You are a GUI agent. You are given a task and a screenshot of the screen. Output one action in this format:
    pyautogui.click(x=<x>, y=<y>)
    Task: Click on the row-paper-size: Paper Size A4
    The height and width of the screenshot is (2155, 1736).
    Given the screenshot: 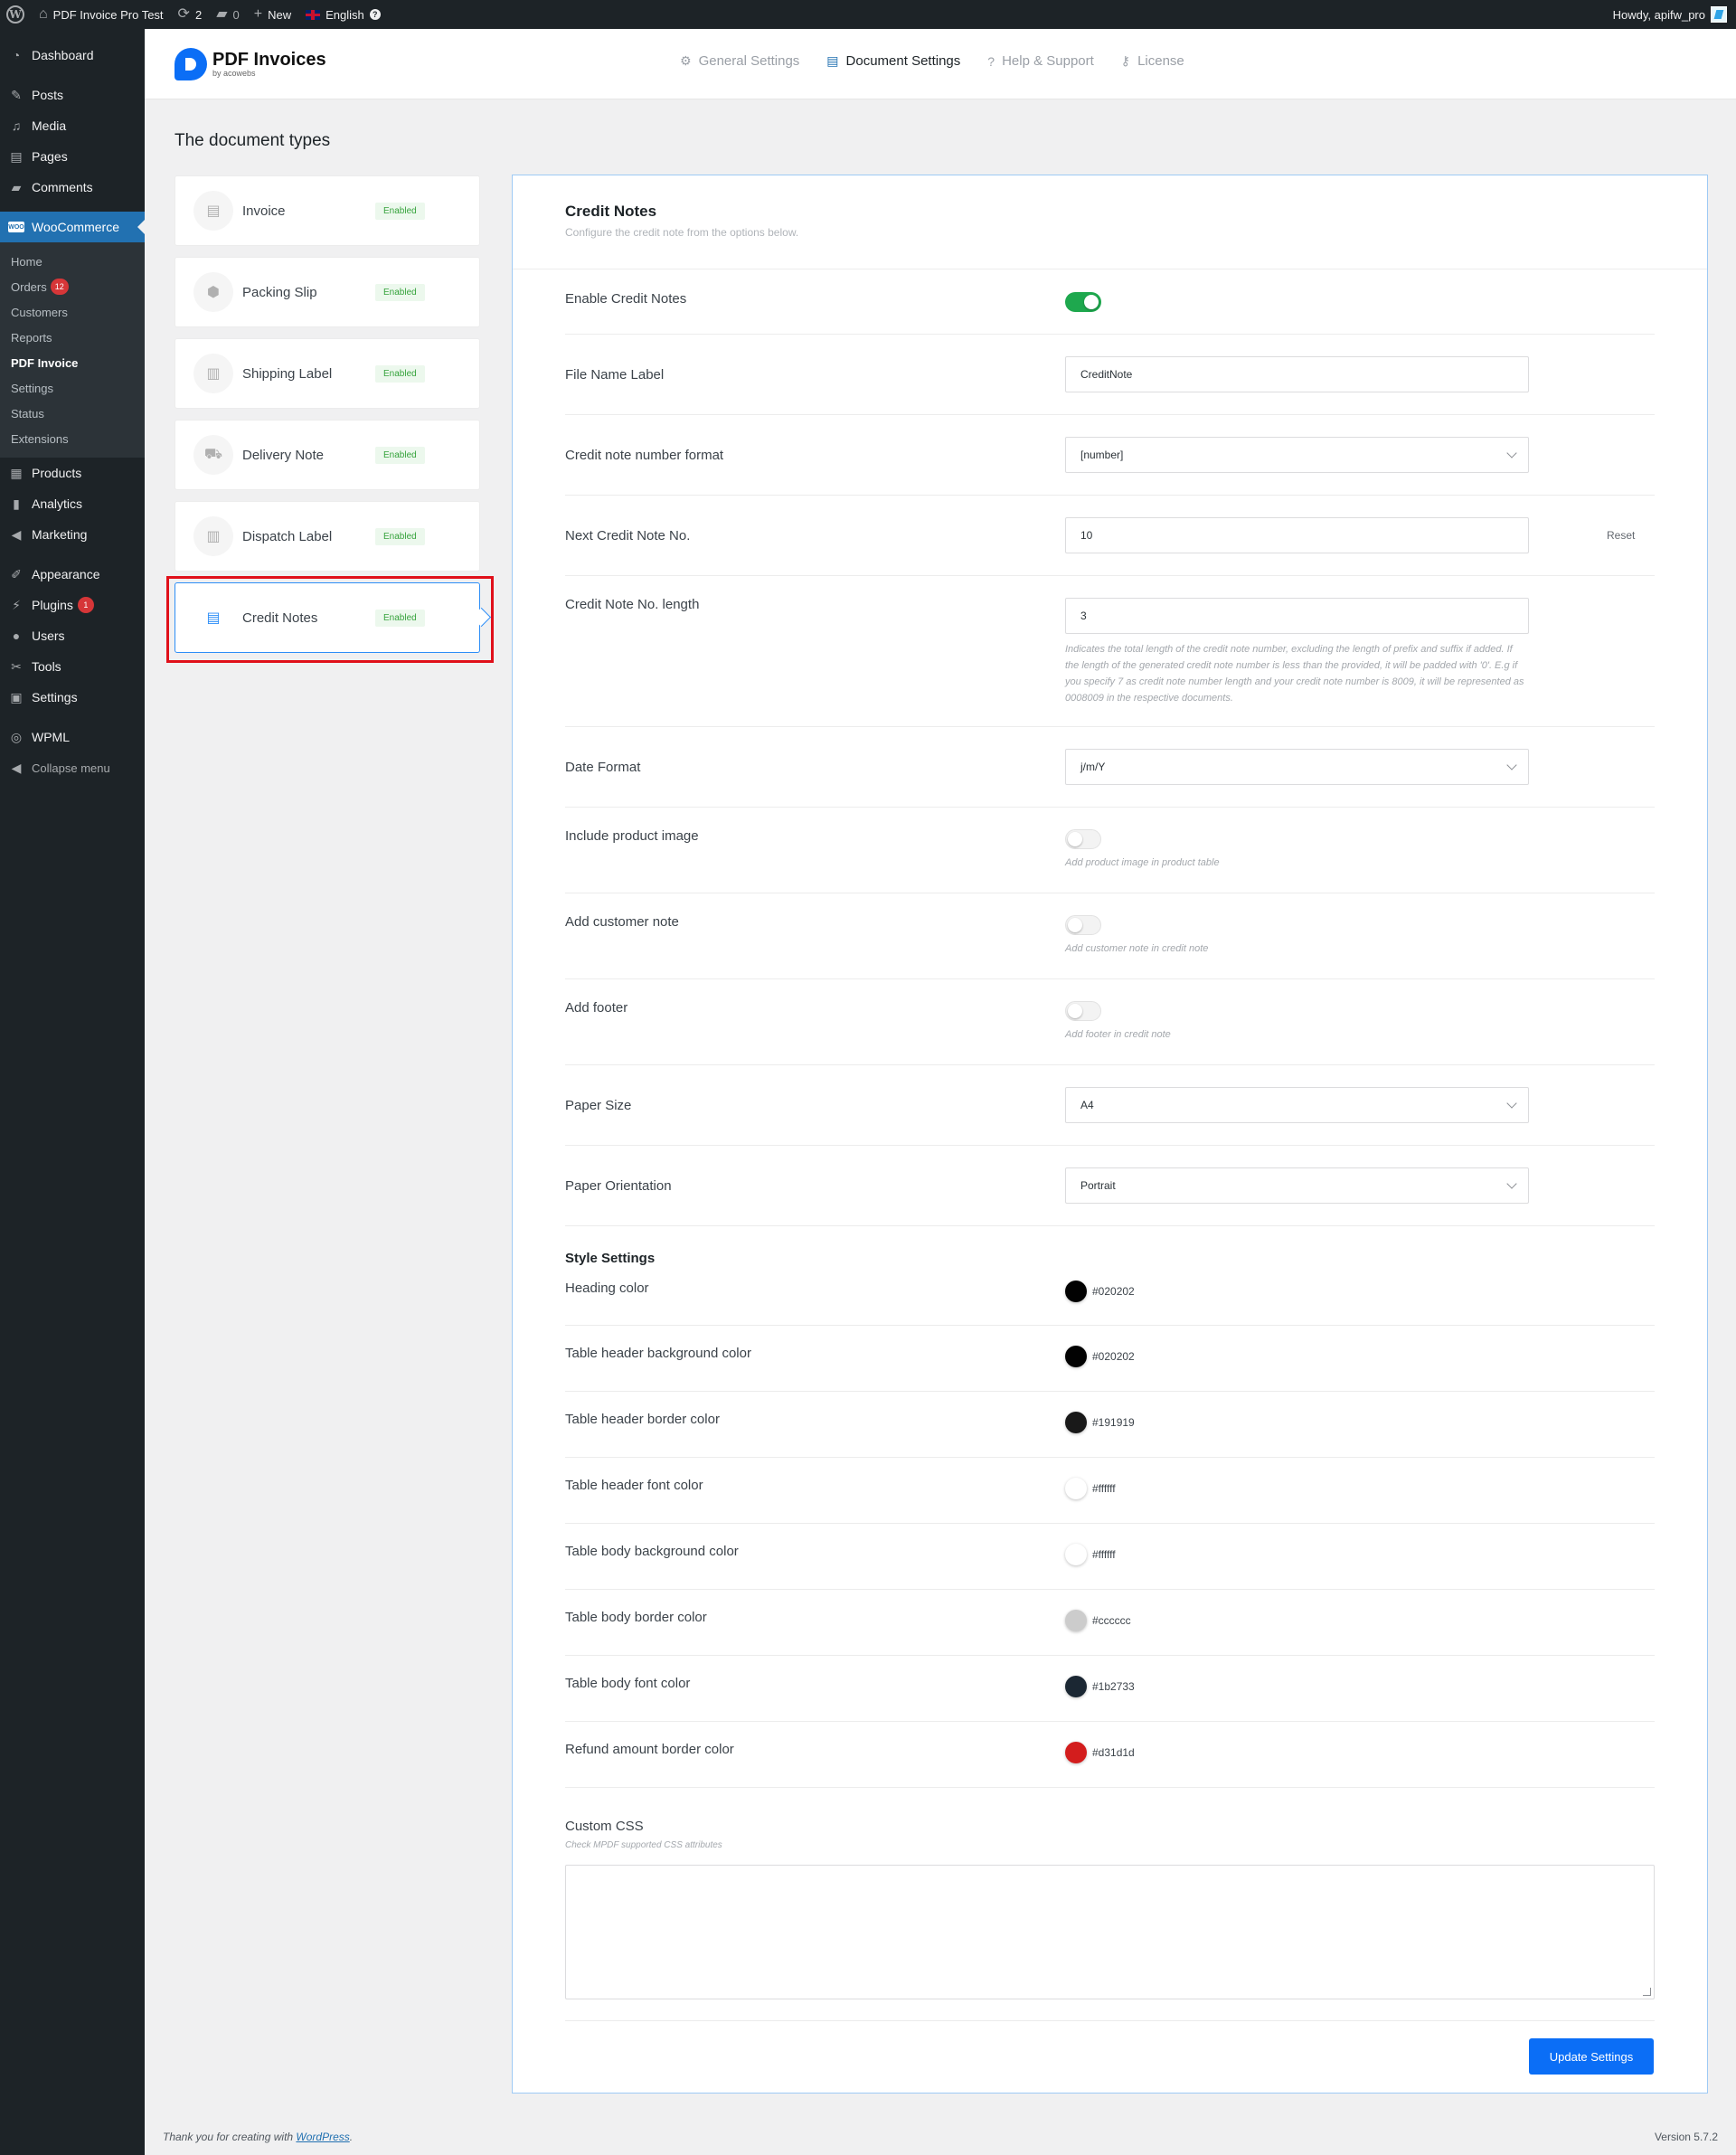 What is the action you would take?
    pyautogui.click(x=1110, y=1106)
    